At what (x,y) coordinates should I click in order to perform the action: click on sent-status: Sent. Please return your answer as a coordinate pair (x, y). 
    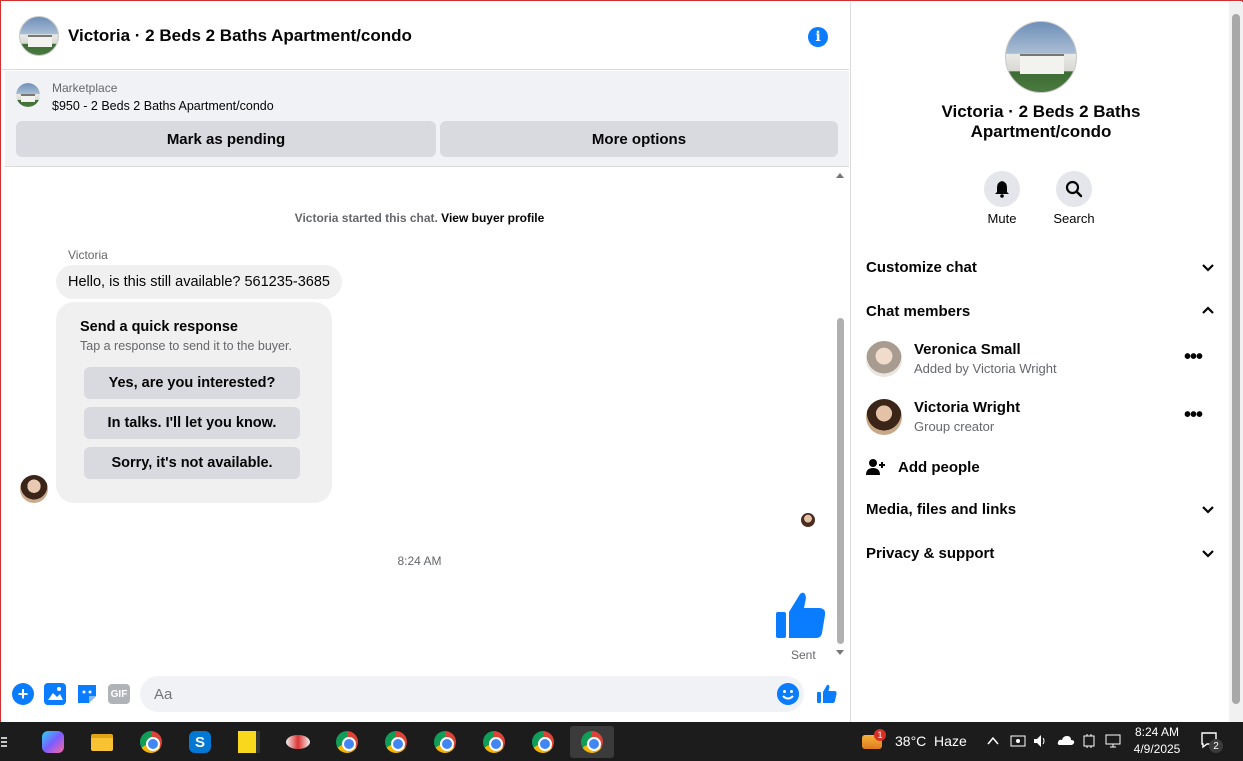
    Looking at the image, I should click on (803, 655).